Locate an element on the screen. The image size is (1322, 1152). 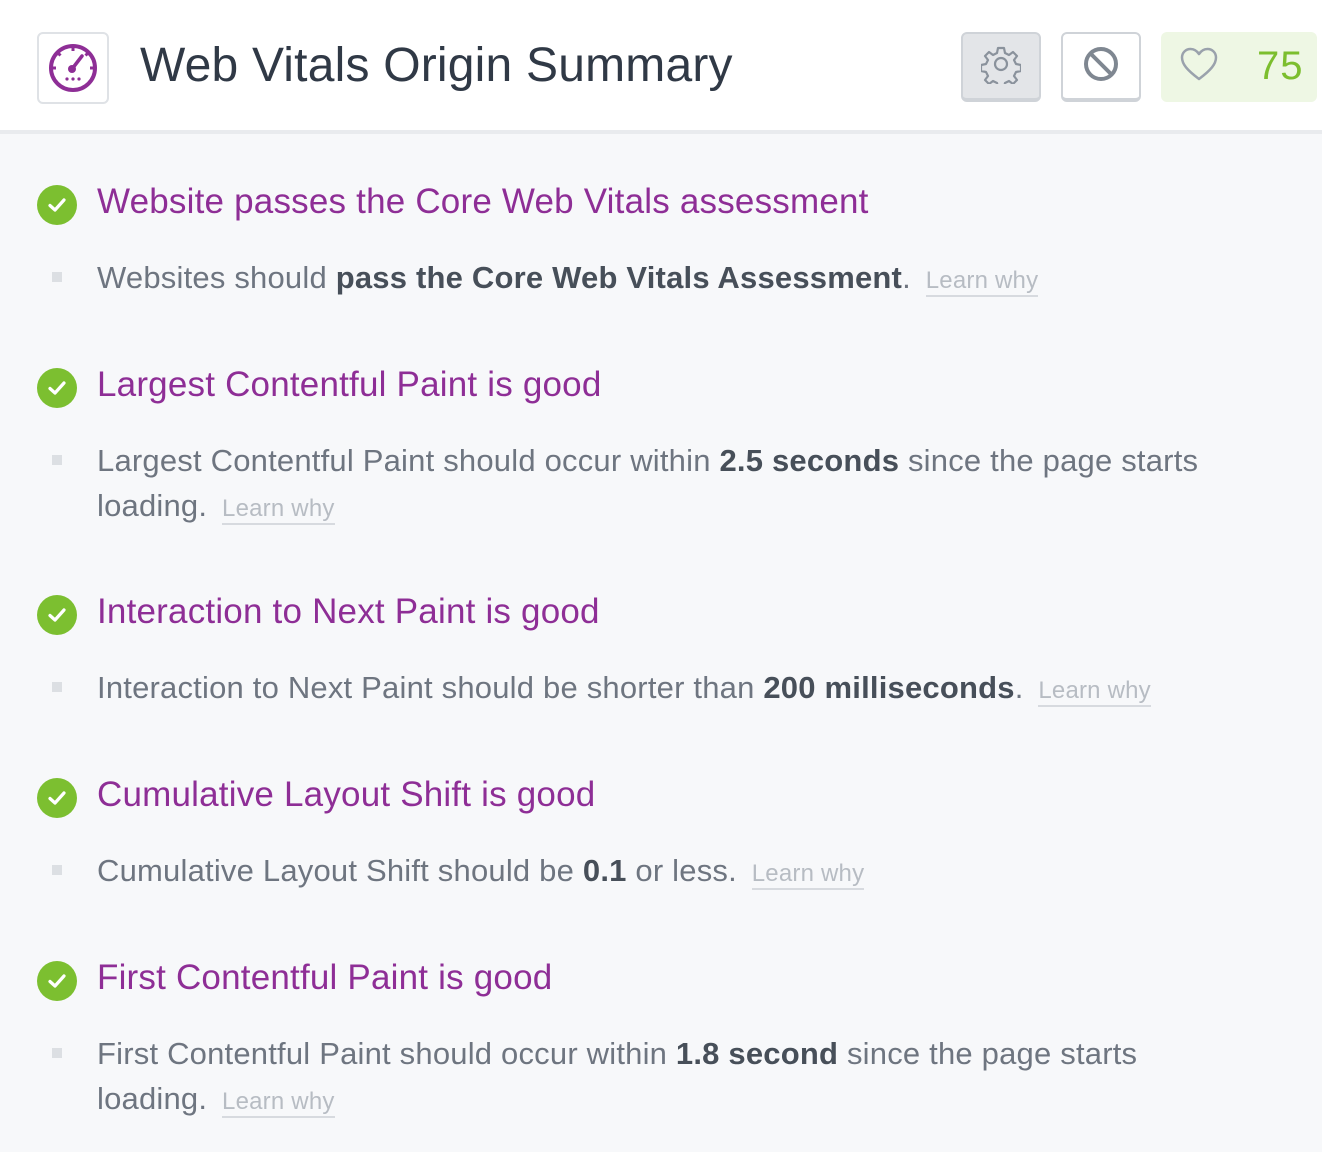
block-icon is located at coordinates (1101, 66).